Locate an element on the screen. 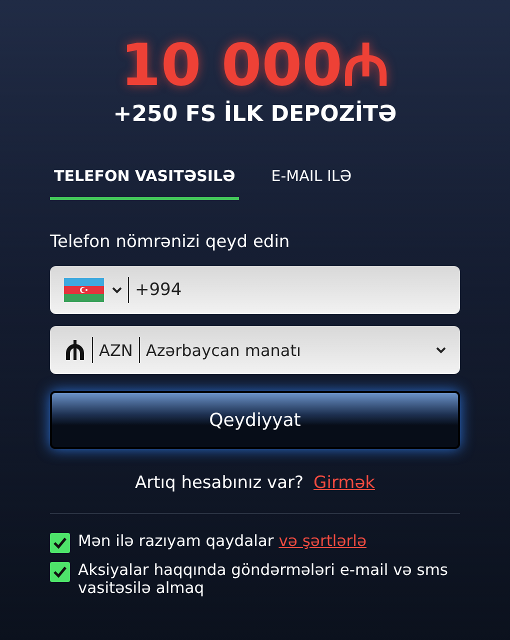 This screenshot has height=640, width=510. register-button: Qeydiyyat is located at coordinates (255, 420).